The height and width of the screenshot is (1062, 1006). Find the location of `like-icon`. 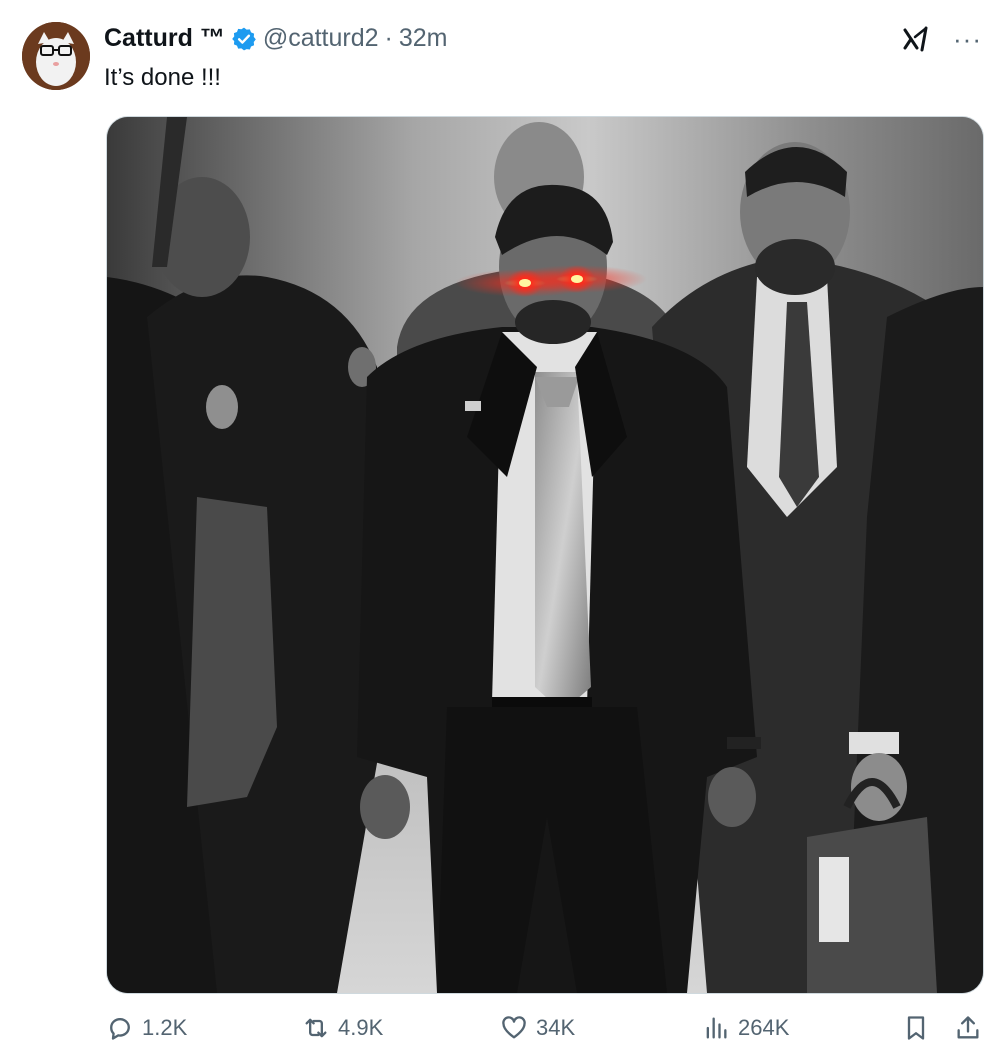

like-icon is located at coordinates (514, 1027).